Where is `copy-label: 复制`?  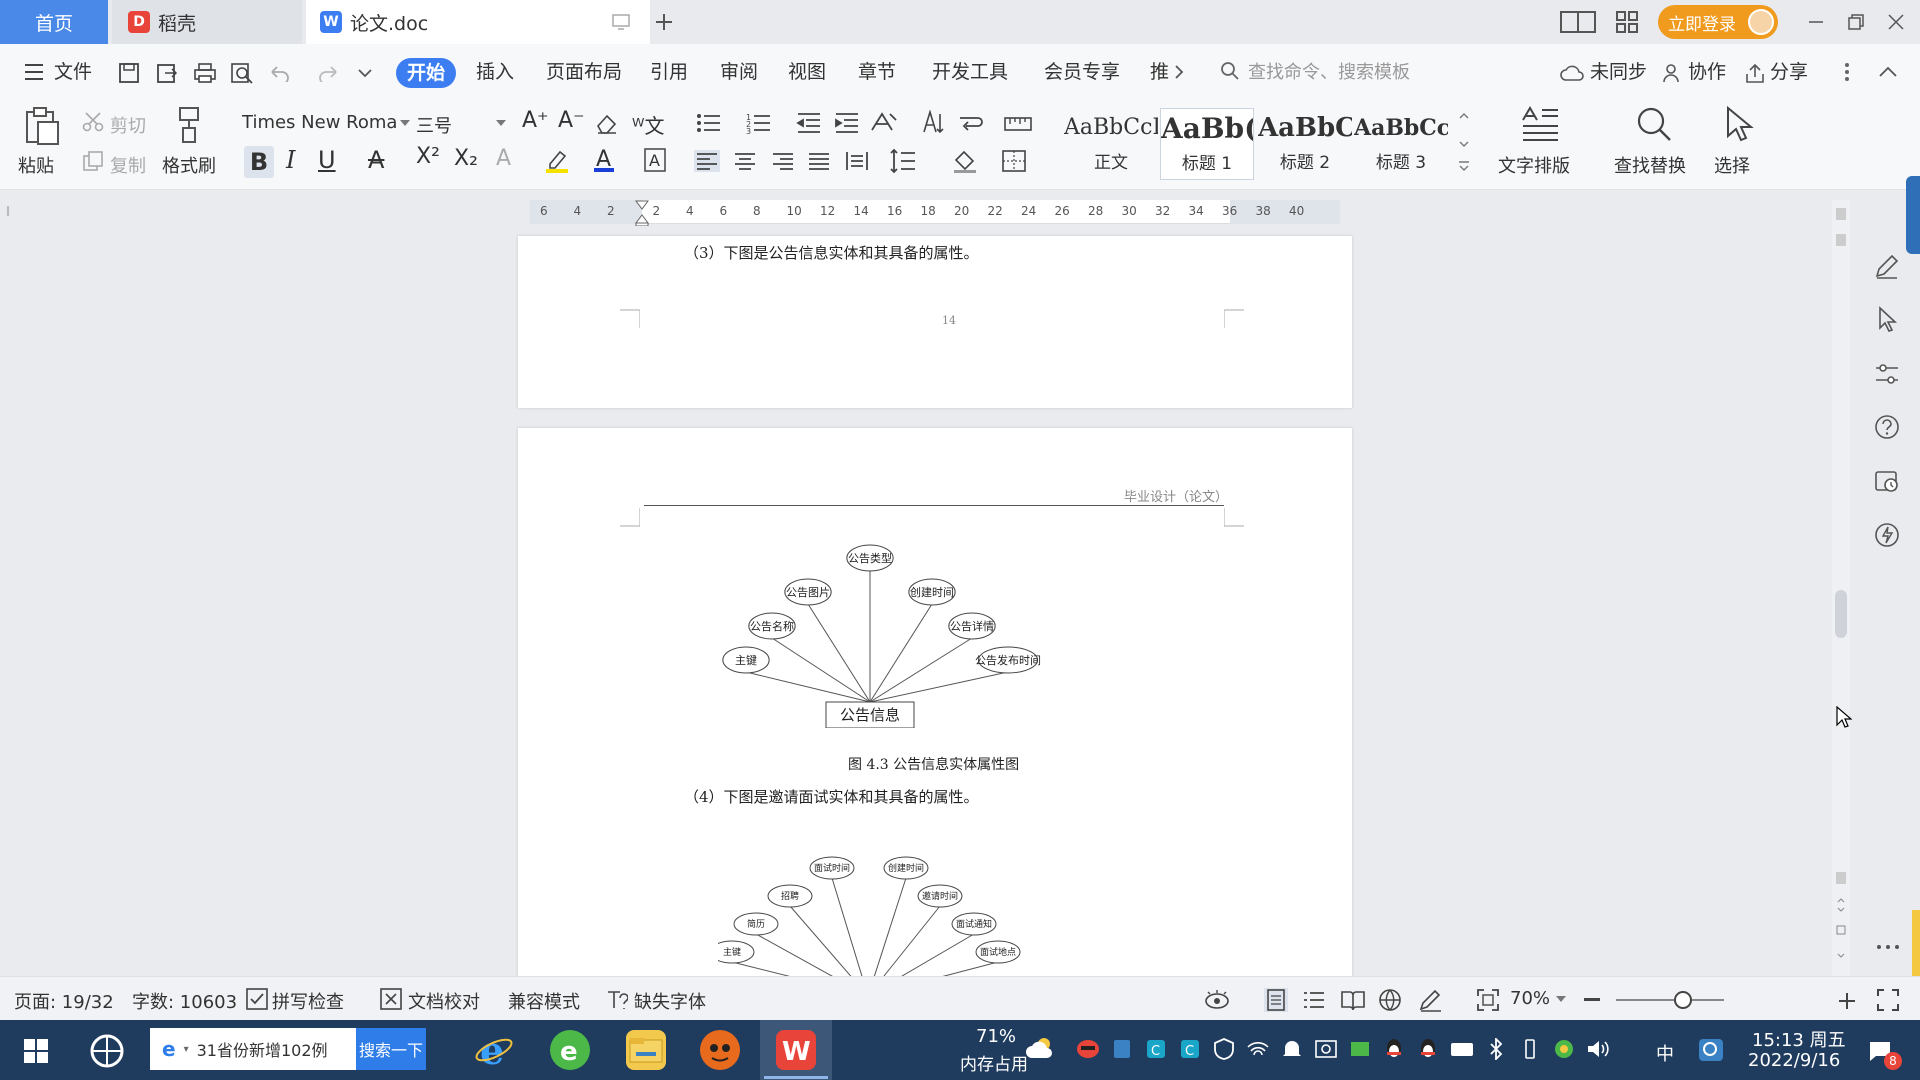
copy-label: 复制 is located at coordinates (128, 165).